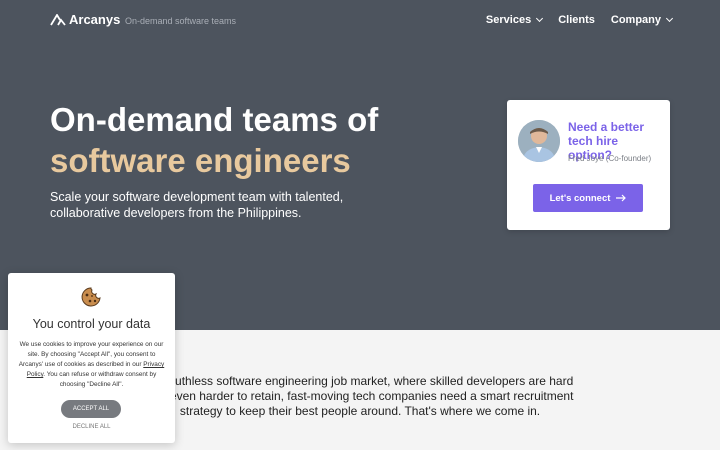  Describe the element at coordinates (610, 158) in the screenshot. I see `card-person: Fred Joye (Co-founder)` at that location.